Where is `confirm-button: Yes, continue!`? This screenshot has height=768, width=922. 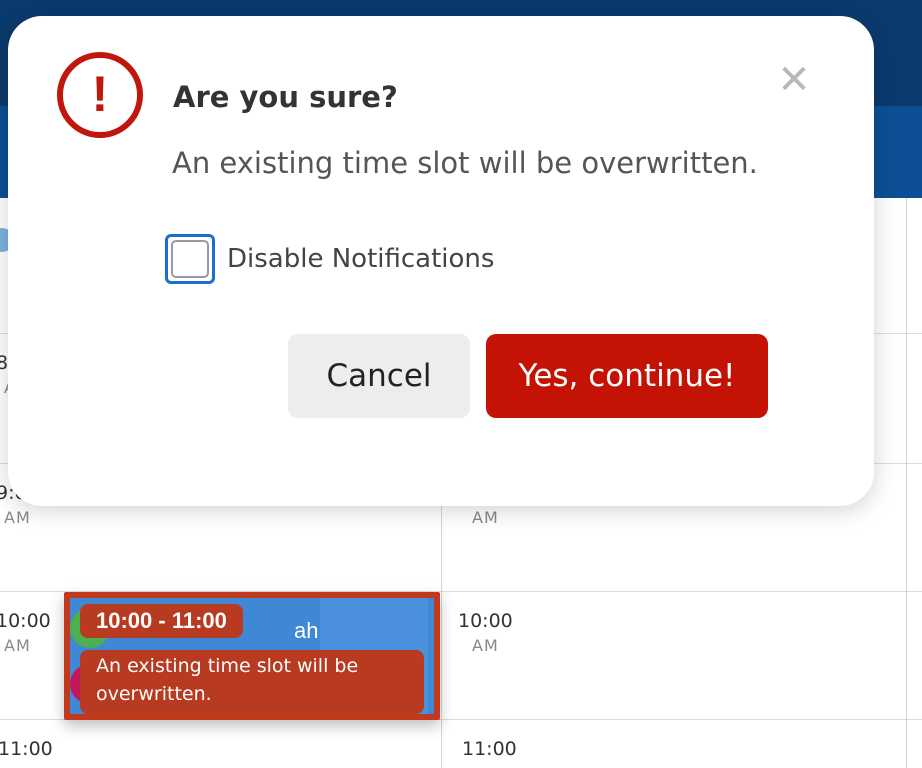
confirm-button: Yes, continue! is located at coordinates (627, 376).